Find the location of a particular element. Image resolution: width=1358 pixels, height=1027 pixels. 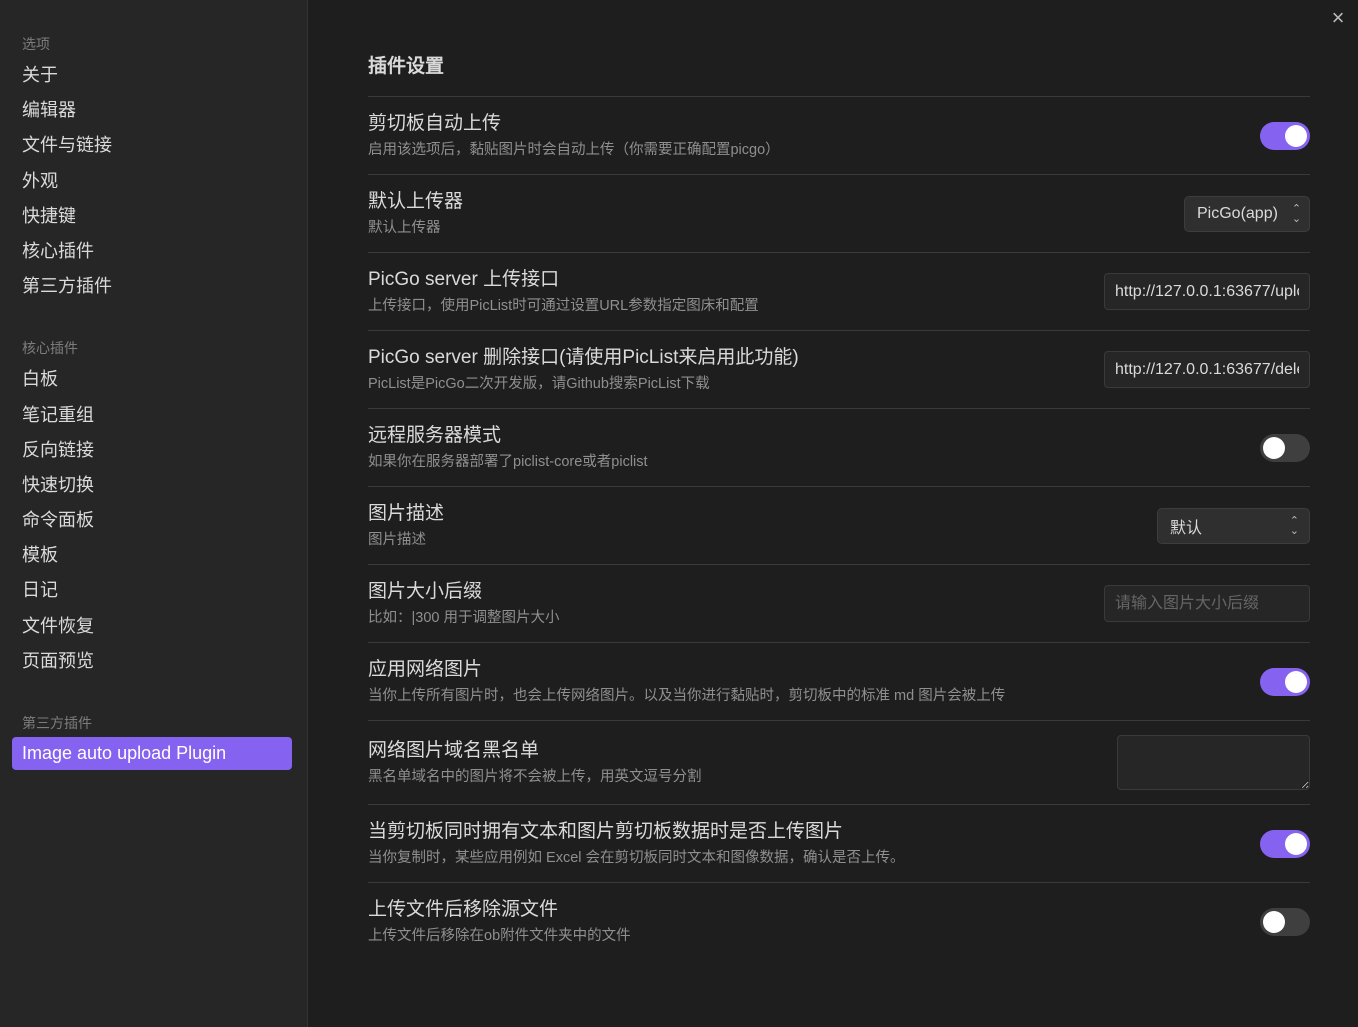

setting-description: 启用该选项后，黏贴图片时会自动上传（你需要正确配置picgo） is located at coordinates (574, 149).